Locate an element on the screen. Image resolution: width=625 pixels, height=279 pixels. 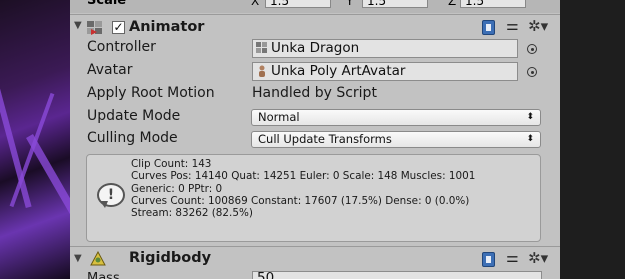
culling-mode-dropdown: Cull Update Transforms ⬍ is located at coordinates (396, 139).